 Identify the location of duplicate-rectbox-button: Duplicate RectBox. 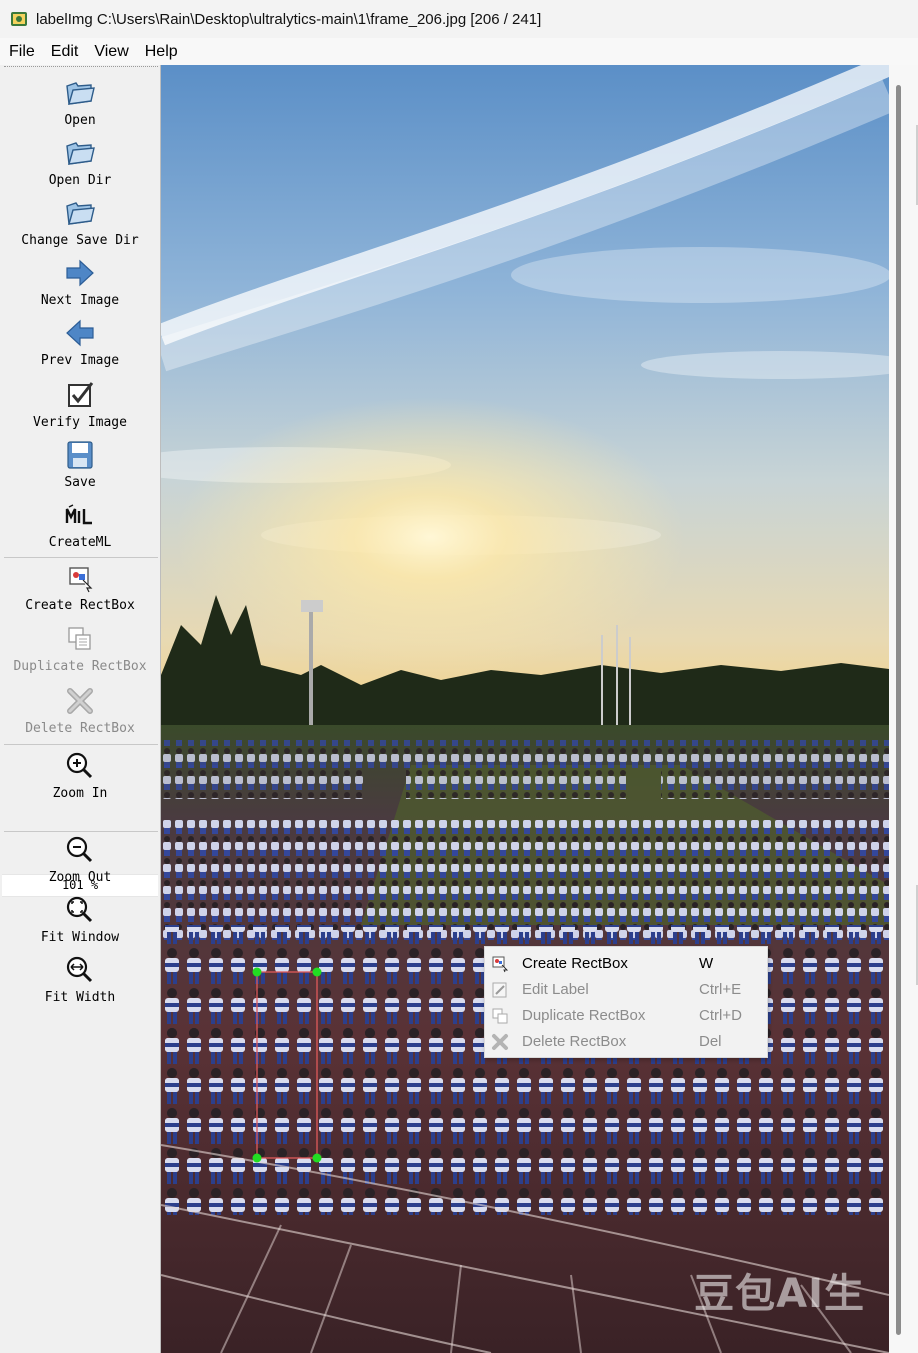
(80, 648).